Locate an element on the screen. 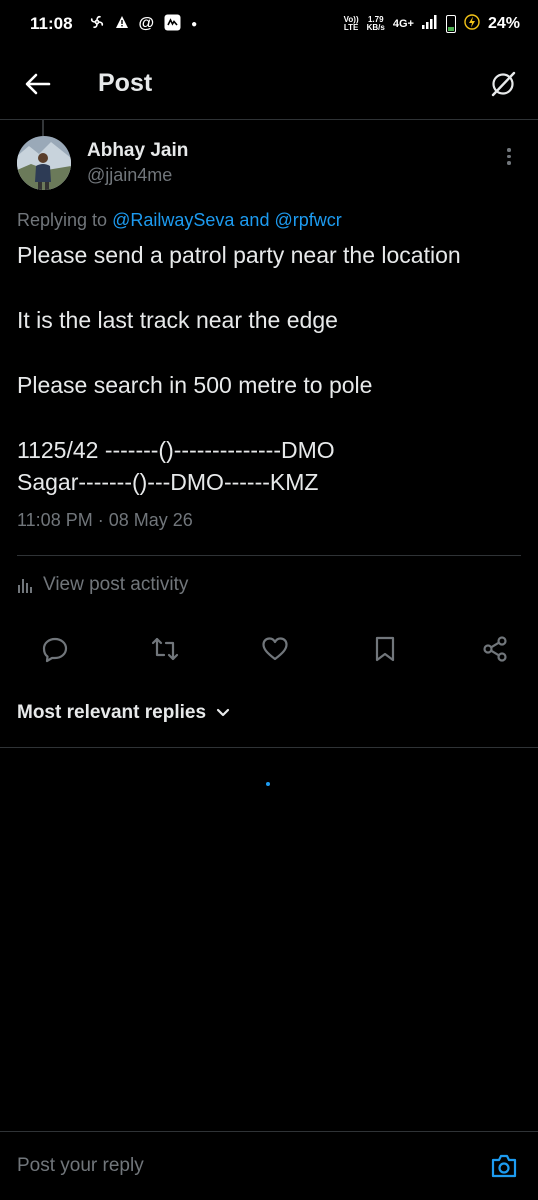 This screenshot has height=1200, width=538. replying-to: Replying to @RailwaySeva and @rpfwcr is located at coordinates (269, 220).